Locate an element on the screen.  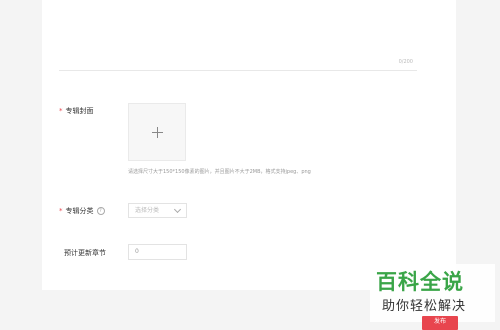
watermark: 百科全说 助你轻松解决 is located at coordinates (432, 293).